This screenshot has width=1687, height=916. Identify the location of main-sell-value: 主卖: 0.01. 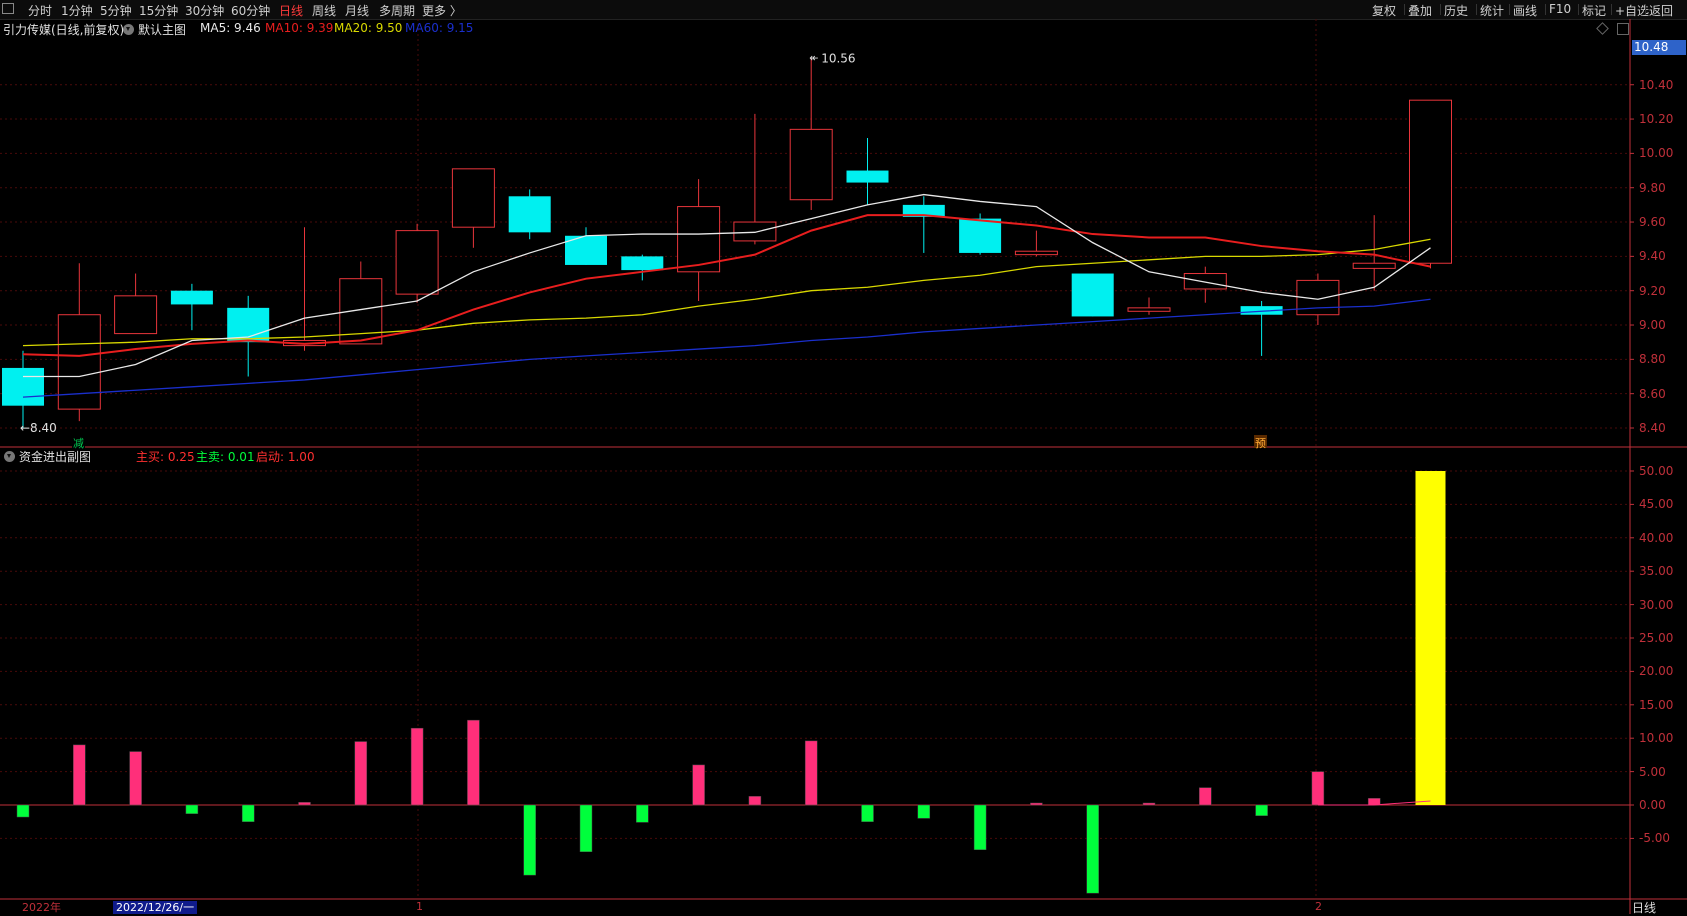
(225, 457).